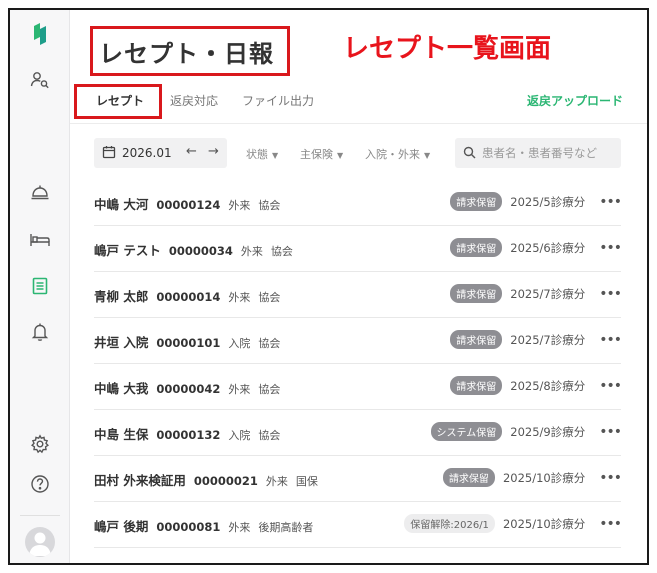  I want to click on billing-period: 2025/6診療分, so click(548, 247).